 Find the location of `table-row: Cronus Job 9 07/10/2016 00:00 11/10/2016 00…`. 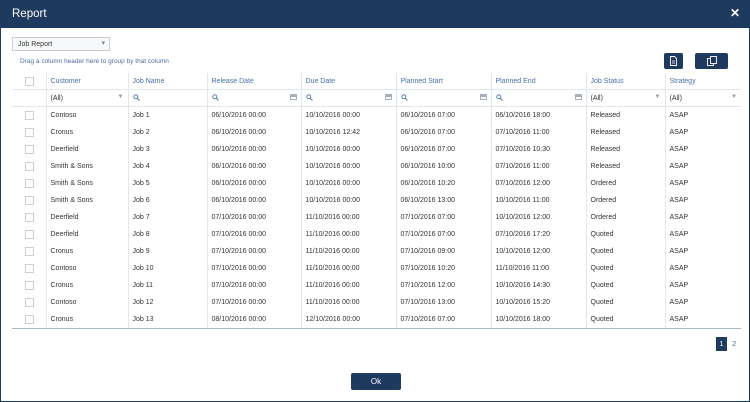

table-row: Cronus Job 9 07/10/2016 00:00 11/10/2016 00… is located at coordinates (376, 251).